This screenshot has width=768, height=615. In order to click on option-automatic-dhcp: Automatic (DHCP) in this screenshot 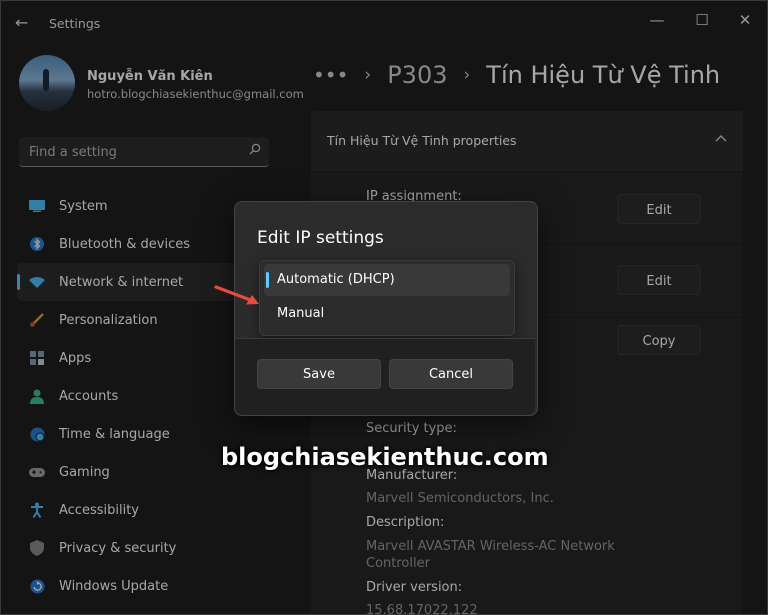, I will do `click(387, 280)`.